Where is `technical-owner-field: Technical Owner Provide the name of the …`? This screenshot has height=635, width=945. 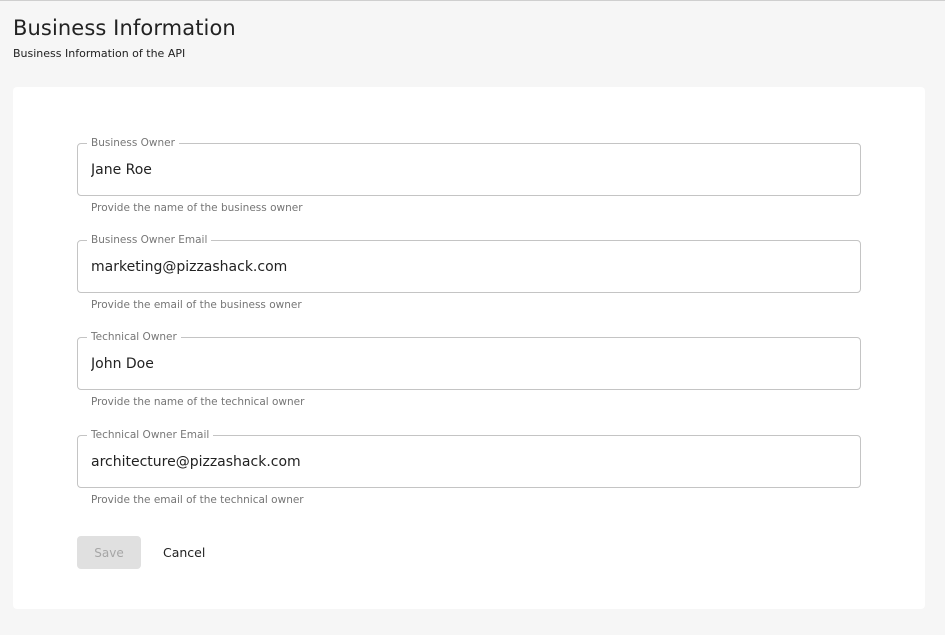 technical-owner-field: Technical Owner Provide the name of the … is located at coordinates (469, 369).